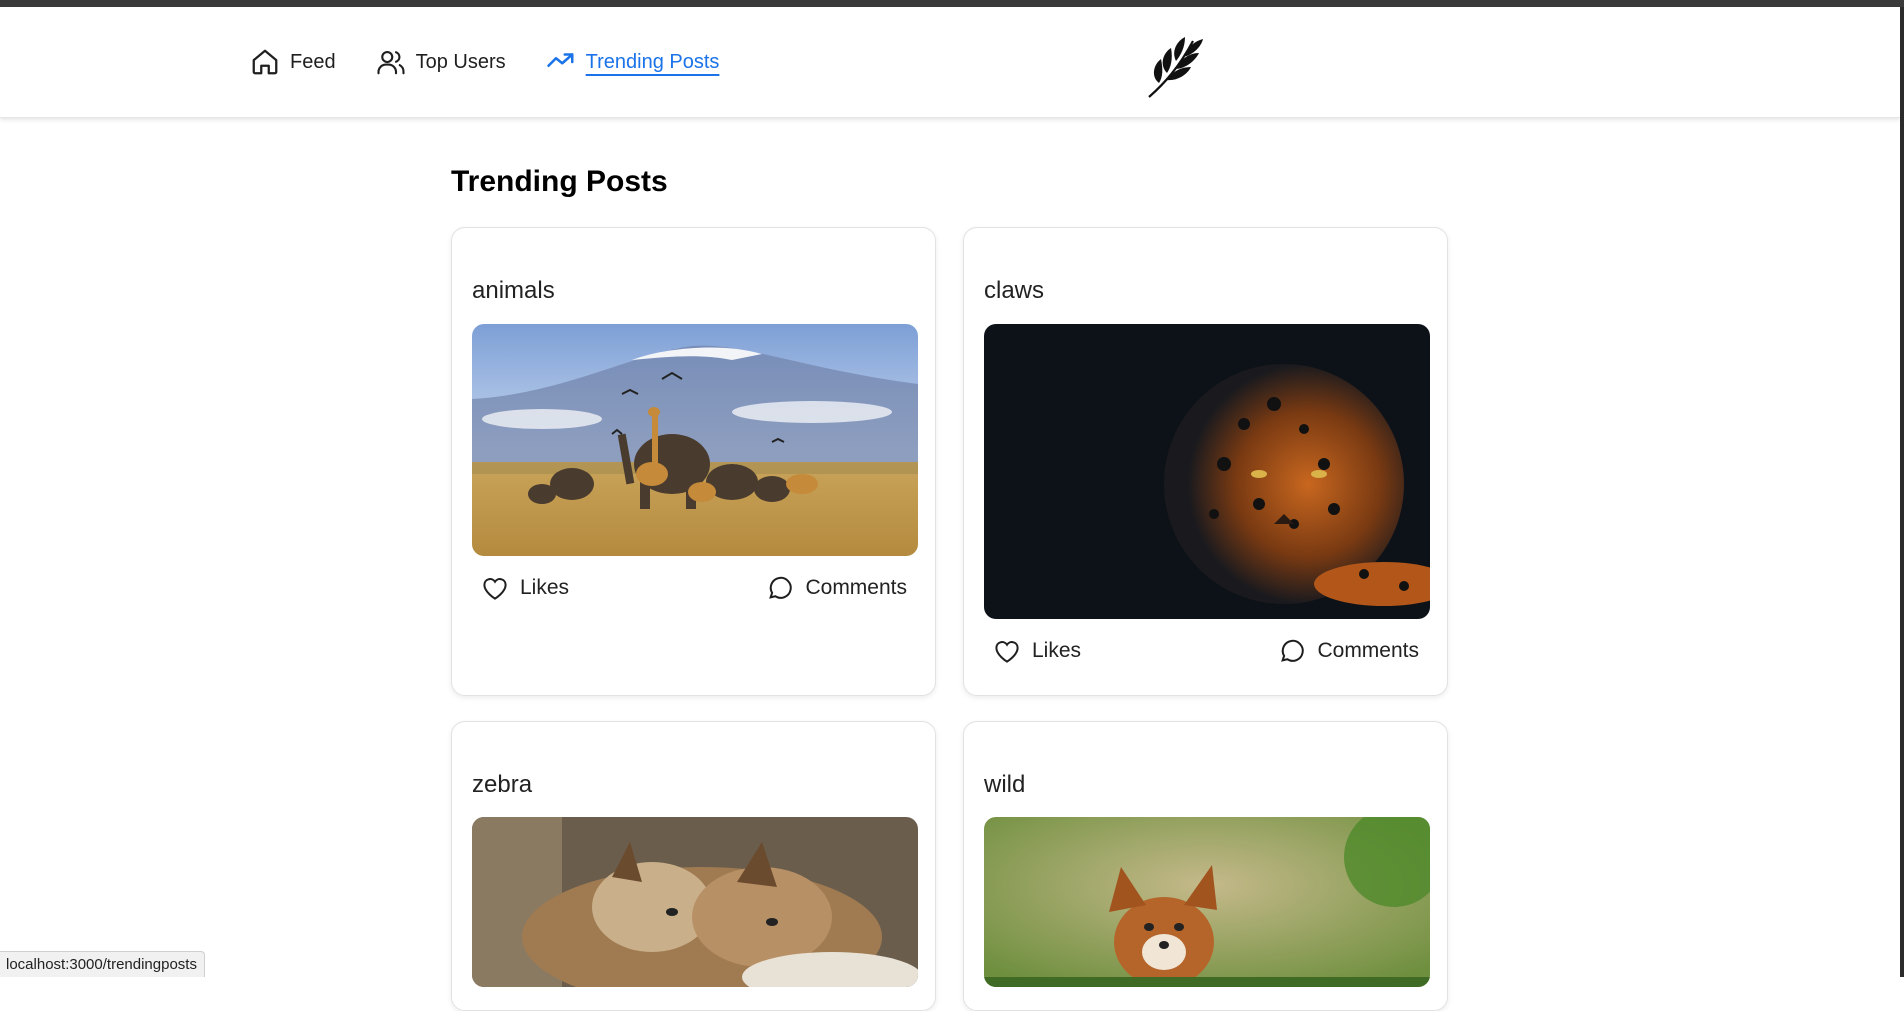 The image size is (1904, 1011). I want to click on scrollbar, so click(1902, 492).